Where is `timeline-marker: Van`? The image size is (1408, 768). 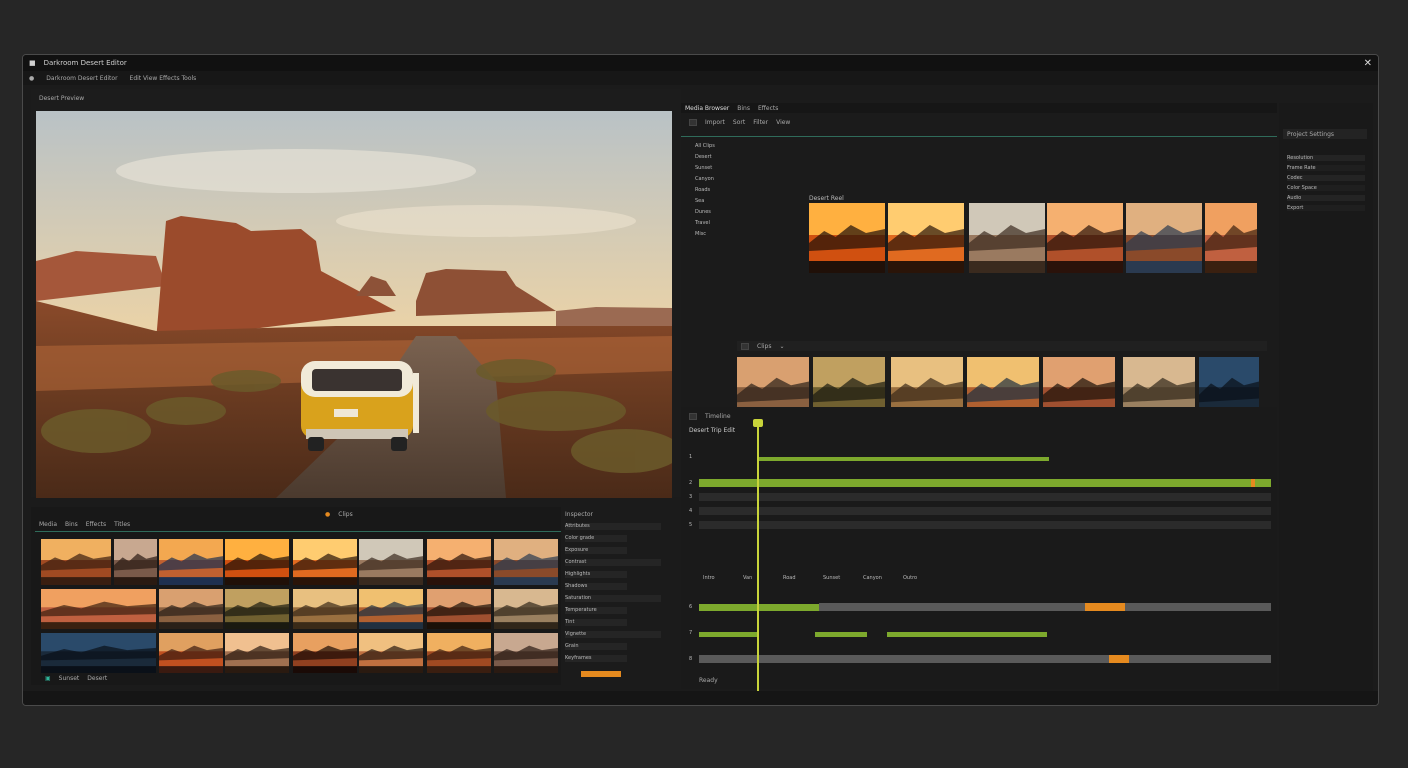 timeline-marker: Van is located at coordinates (747, 578).